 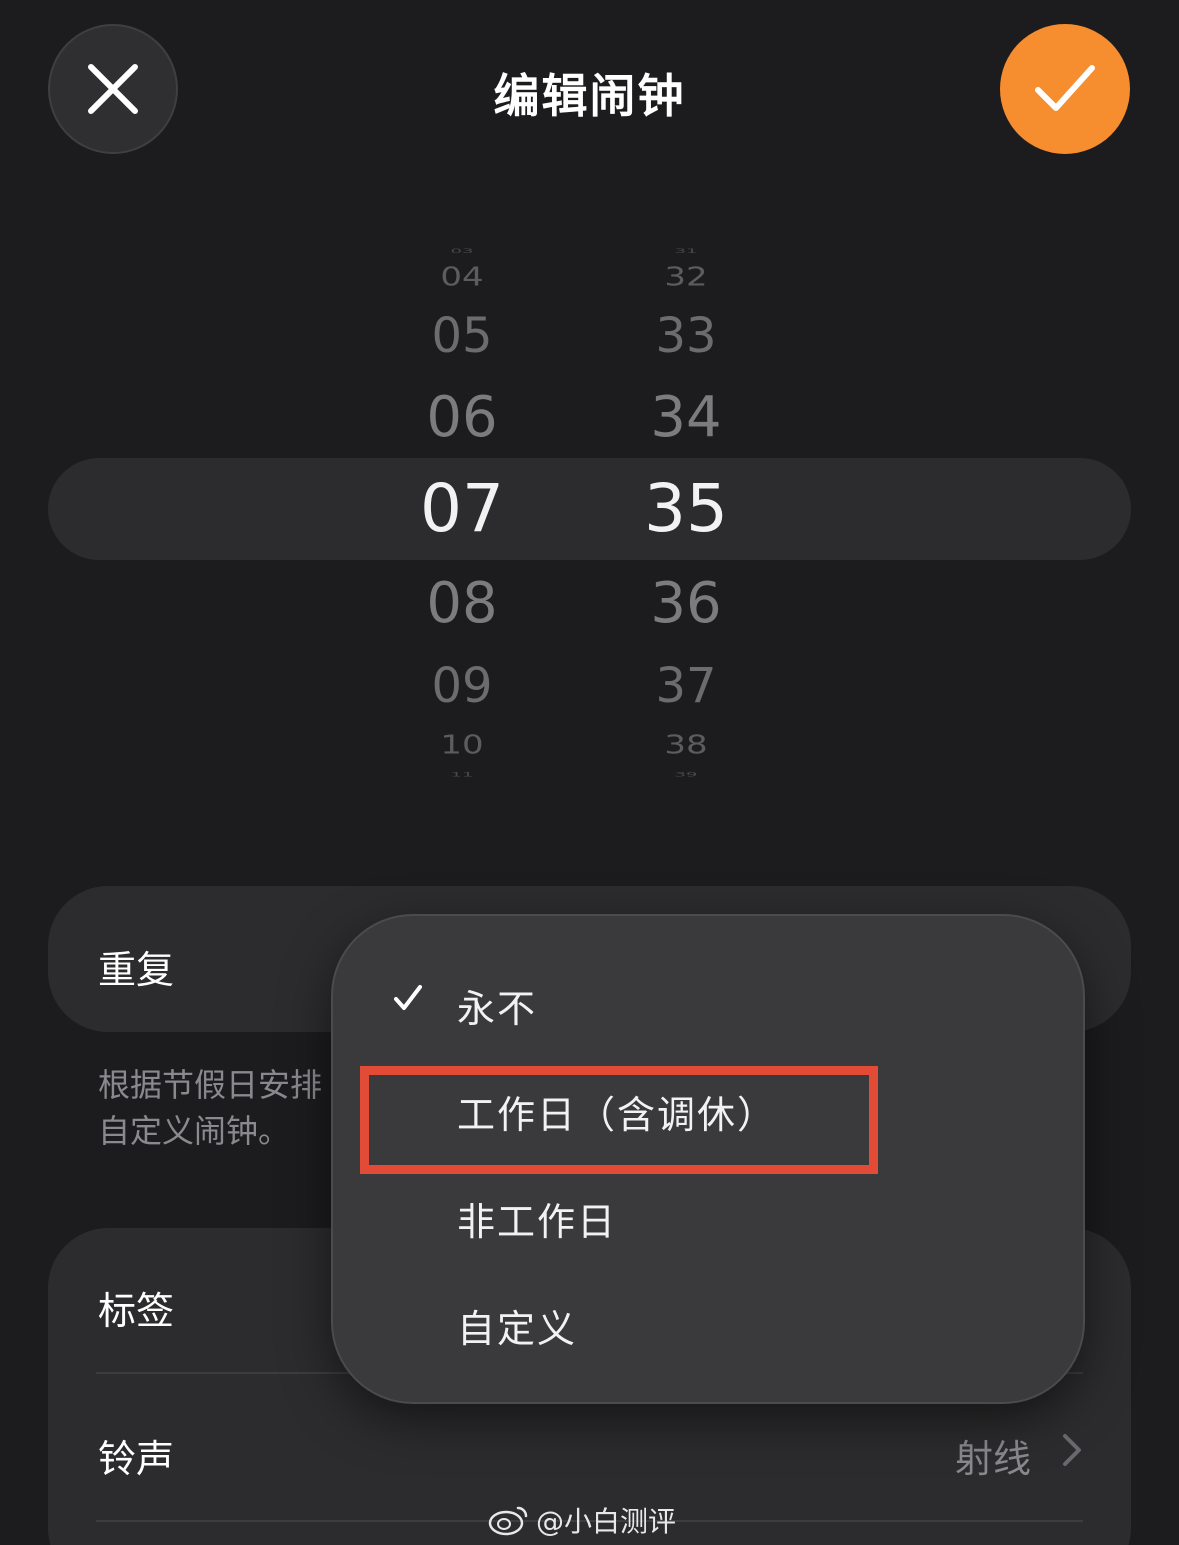 I want to click on chevron-right-icon, so click(x=1072, y=1450).